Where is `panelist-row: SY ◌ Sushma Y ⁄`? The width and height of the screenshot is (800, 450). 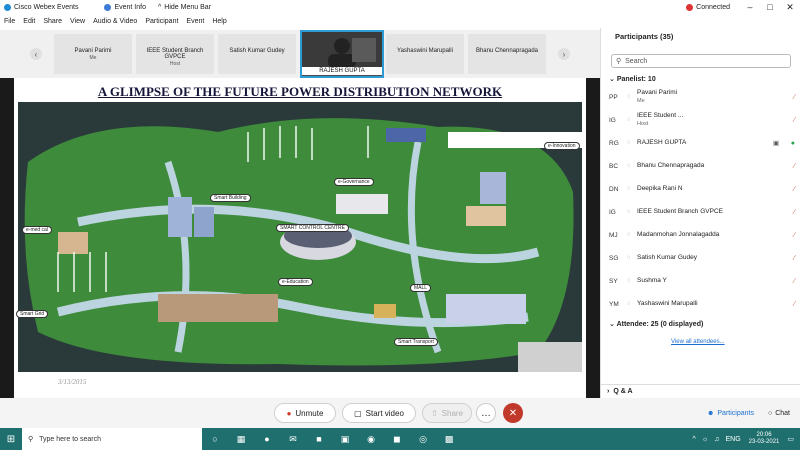 panelist-row: SY ◌ Sushma Y ⁄ is located at coordinates (702, 281).